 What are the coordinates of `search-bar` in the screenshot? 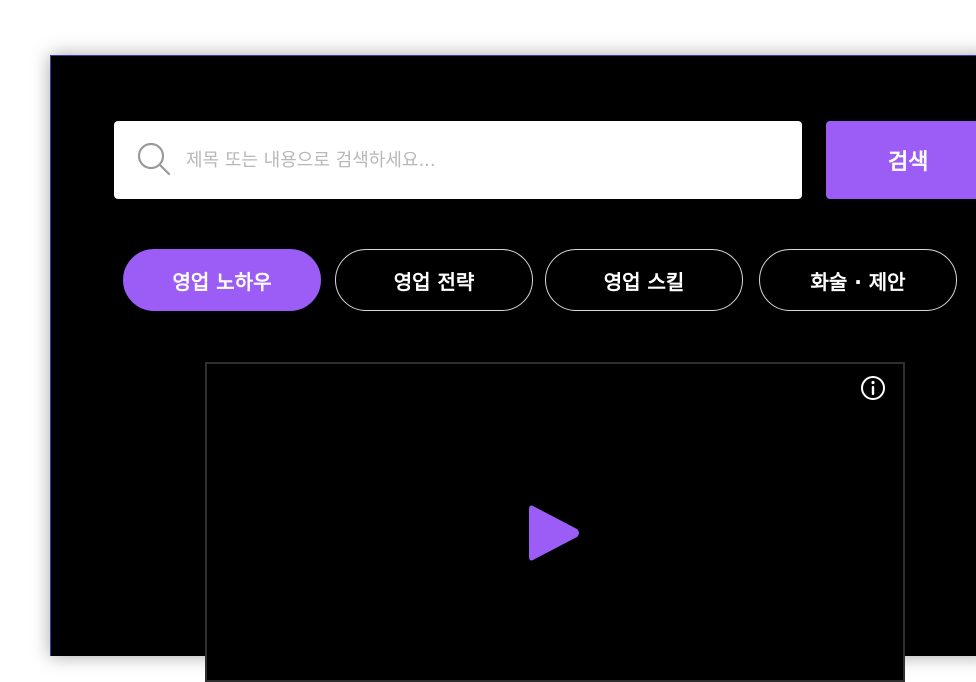 It's located at (458, 160).